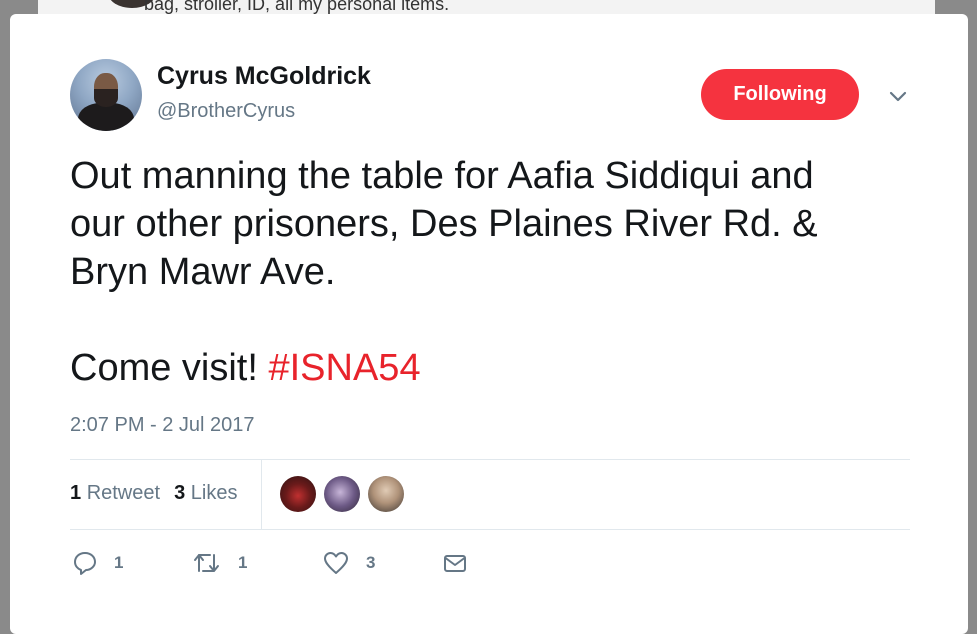 The width and height of the screenshot is (977, 634). I want to click on chevron-down-icon, so click(898, 96).